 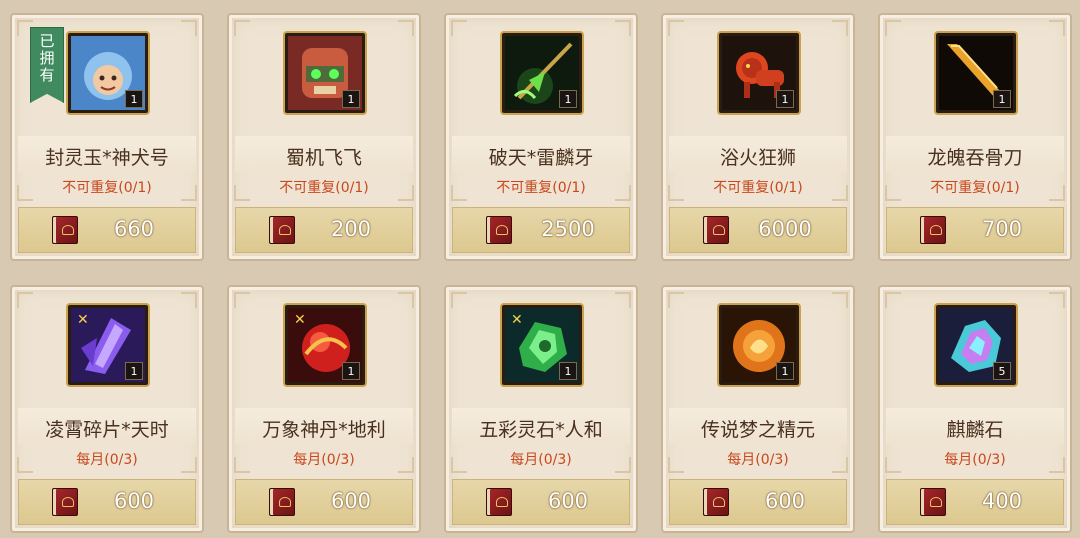 What do you see at coordinates (1002, 501) in the screenshot?
I see `price-value: 400` at bounding box center [1002, 501].